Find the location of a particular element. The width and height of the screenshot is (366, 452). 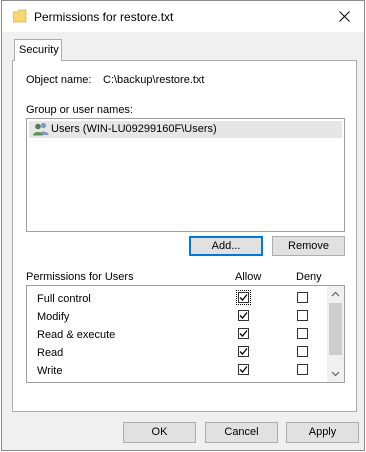

allow-column-header: Allow is located at coordinates (248, 277).